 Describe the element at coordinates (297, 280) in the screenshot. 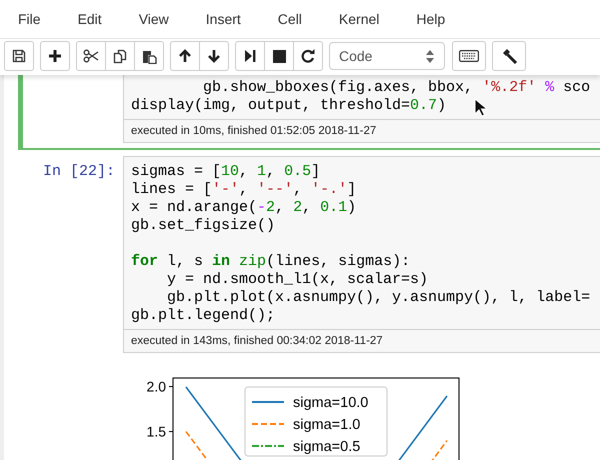

I see `code-line: y = nd.smooth_l1(x, scalar=s)` at that location.